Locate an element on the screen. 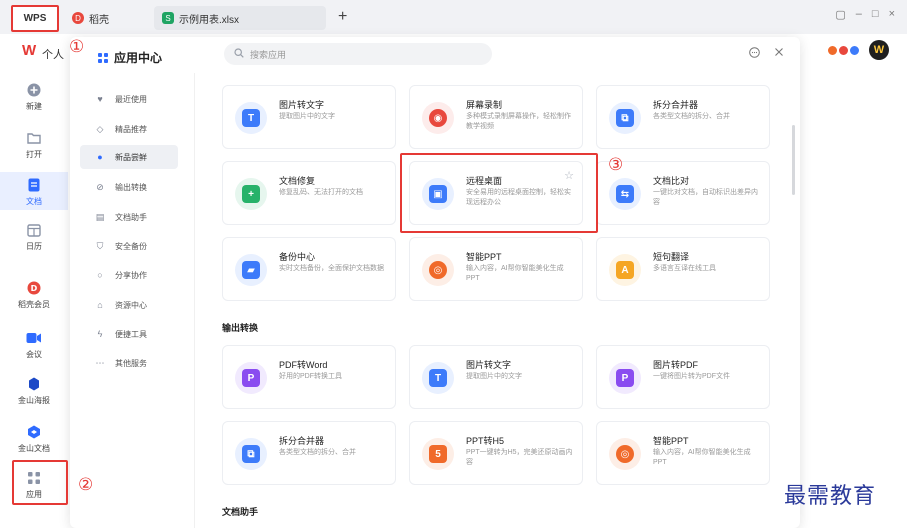  category-new: ● 新品尝鲜 is located at coordinates (129, 157).